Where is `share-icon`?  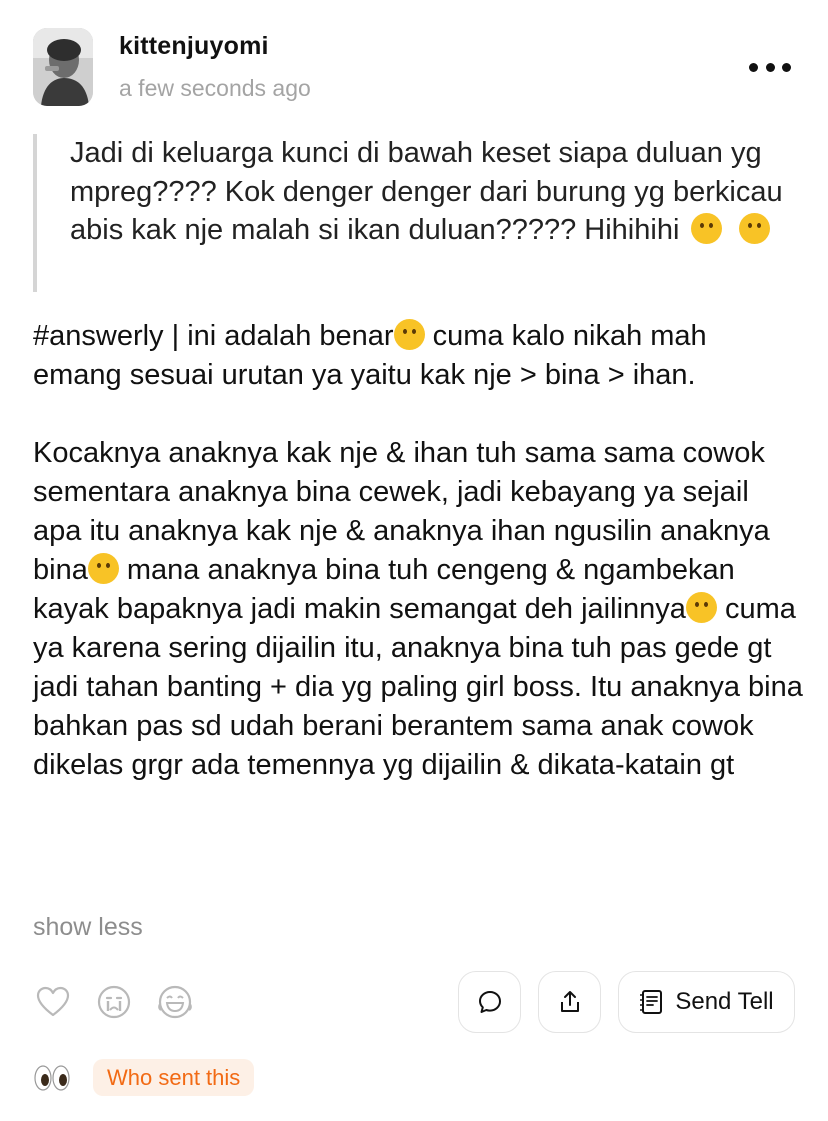
share-icon is located at coordinates (569, 1001).